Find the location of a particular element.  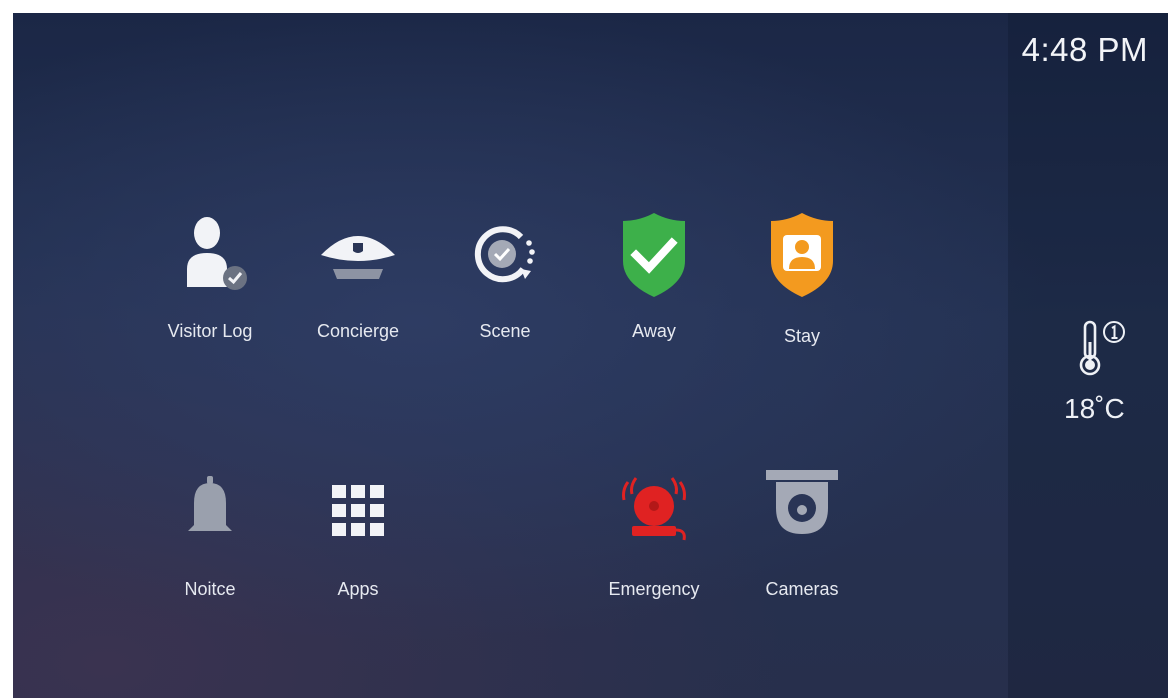

alarm-bell-icon is located at coordinates (654, 509).